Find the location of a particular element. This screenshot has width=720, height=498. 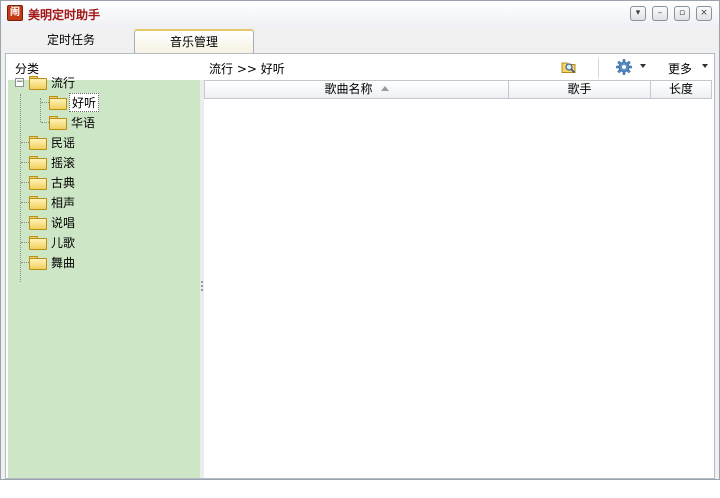

restore-icon: ▫ is located at coordinates (682, 13).